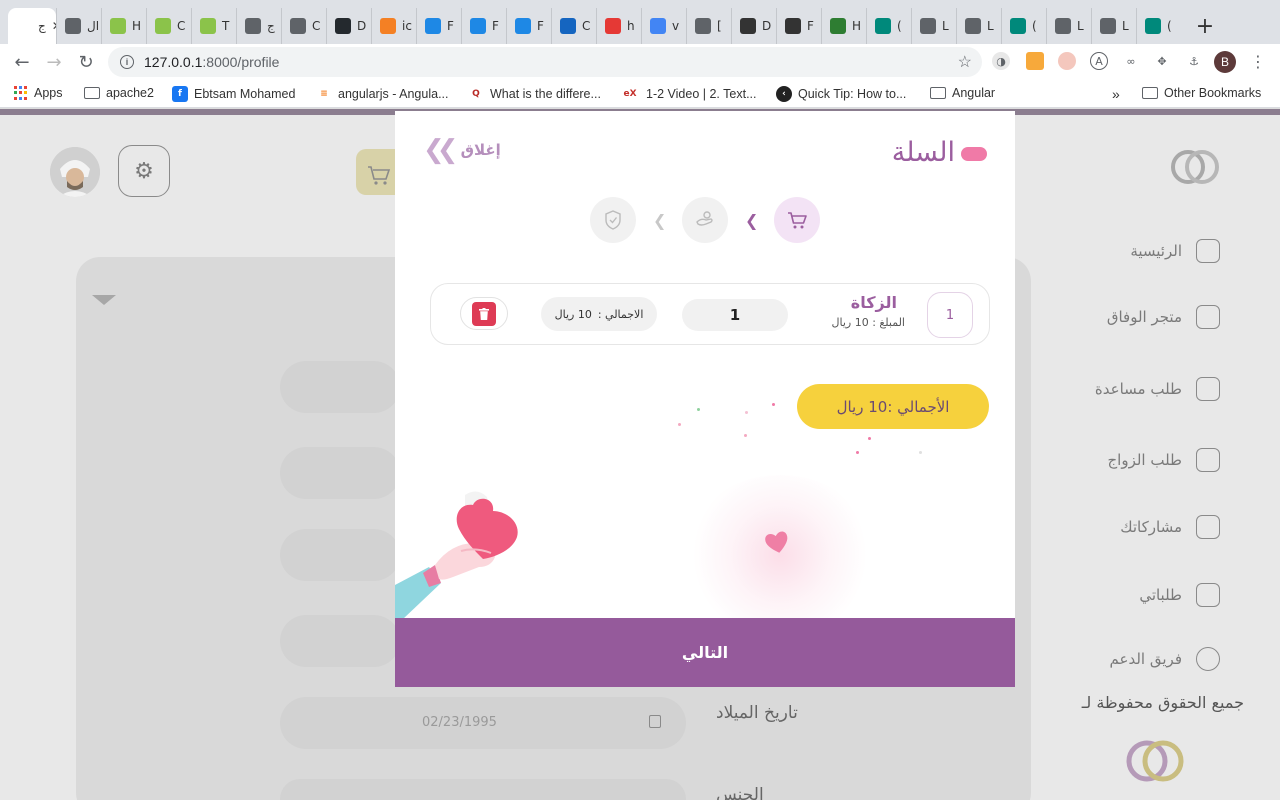 The width and height of the screenshot is (1280, 800). Describe the element at coordinates (1150, 93) in the screenshot. I see `folder-icon` at that location.